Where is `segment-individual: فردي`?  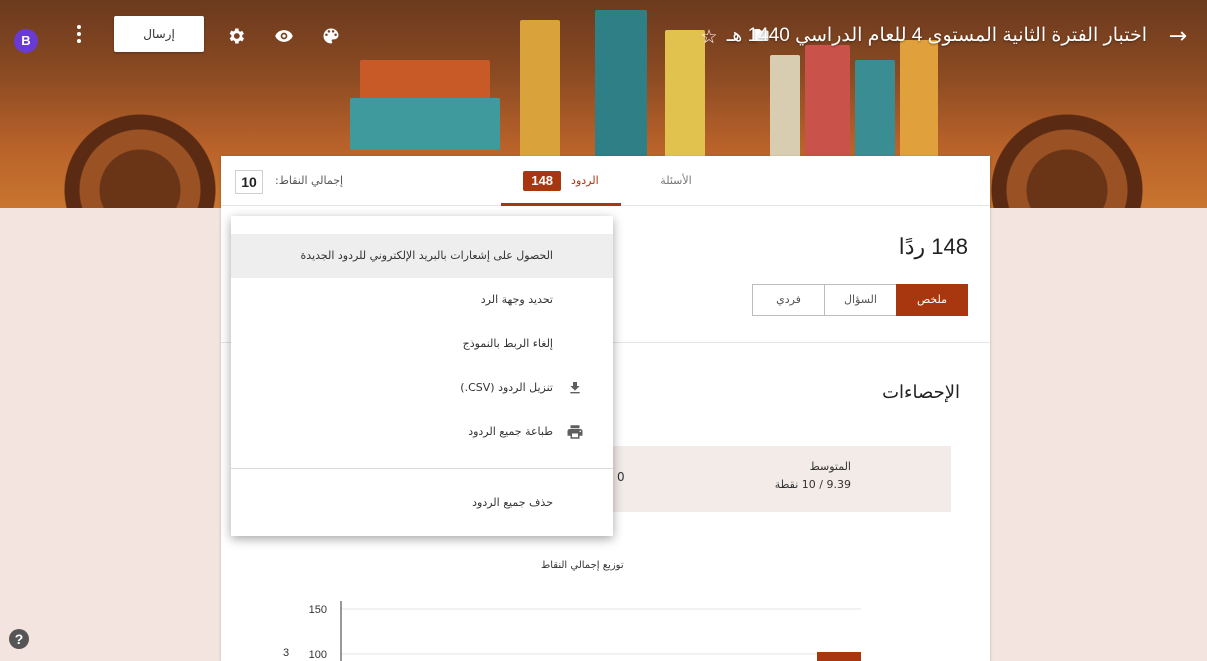
segment-individual: فردي is located at coordinates (788, 300).